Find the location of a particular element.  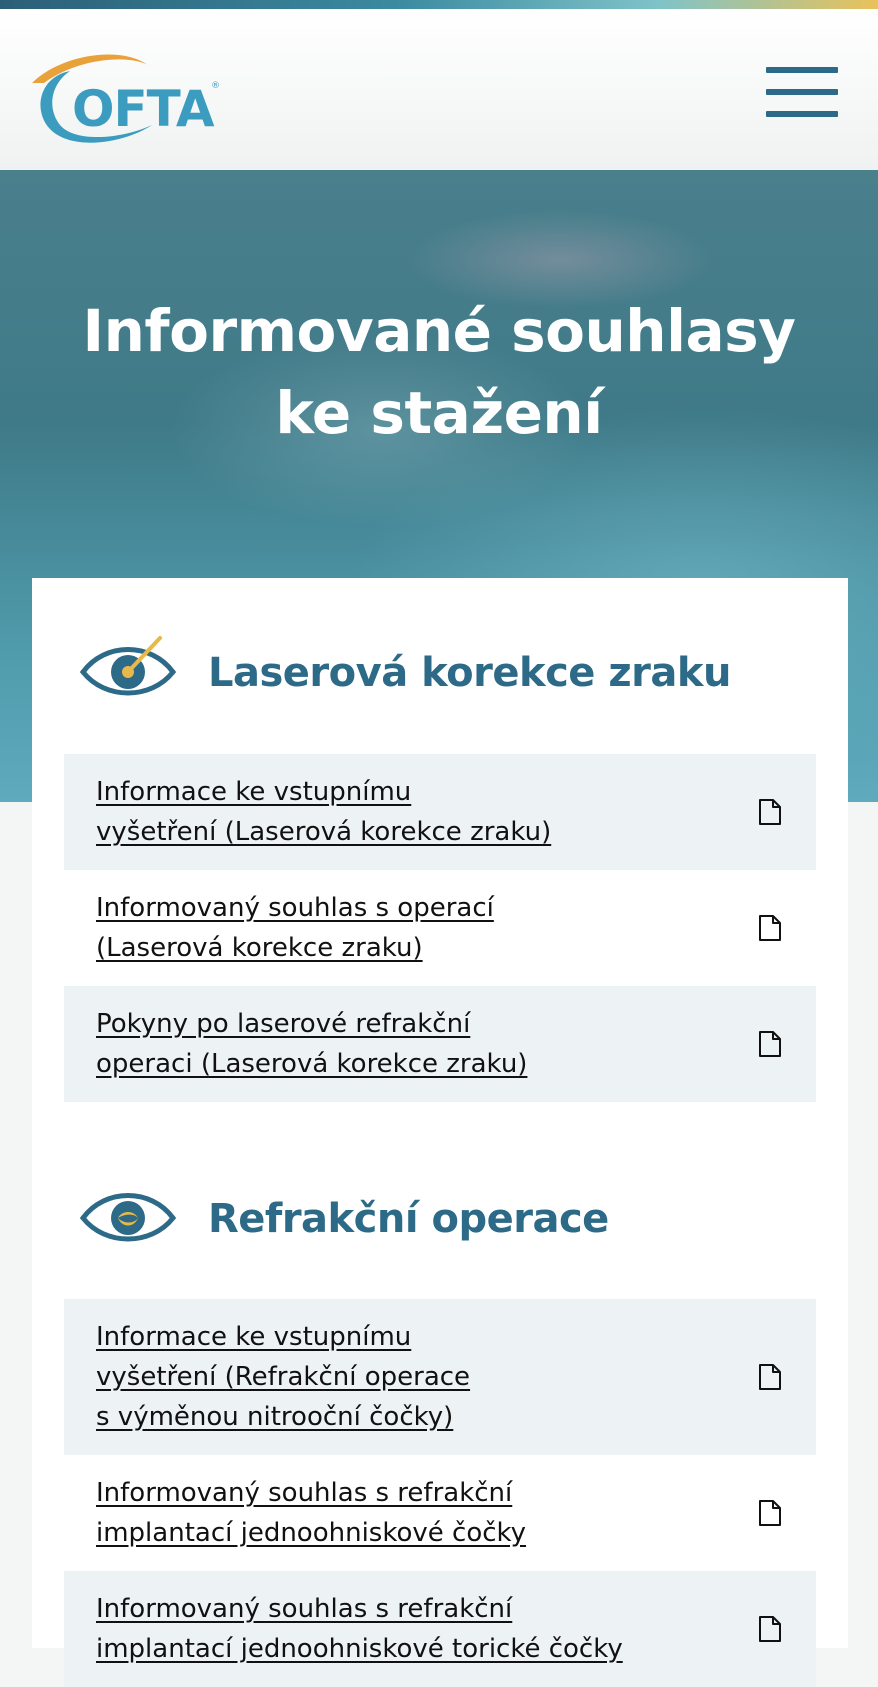

site-header: OFTA ® is located at coordinates (439, 89).